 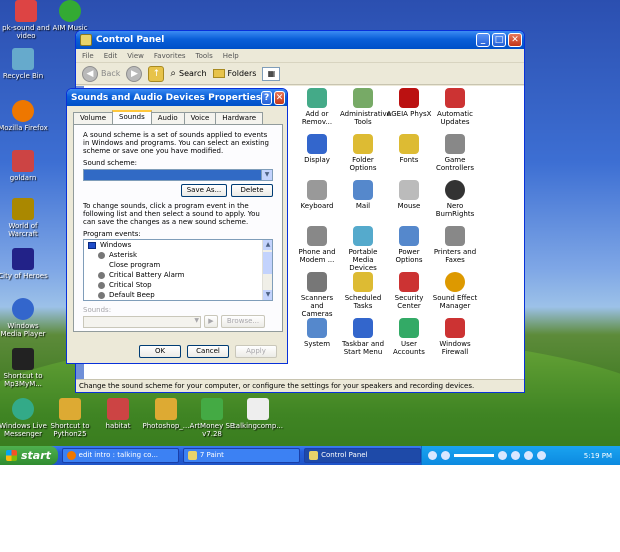 I want to click on play-button: ▶, so click(x=211, y=321).